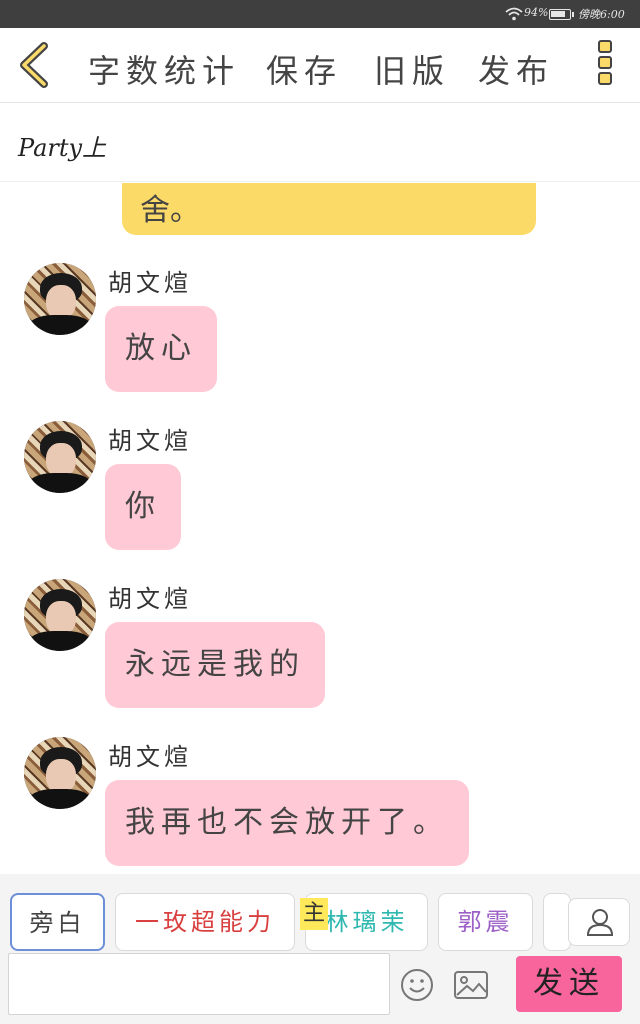  What do you see at coordinates (320, 143) in the screenshot?
I see `story-title-bar: Party上` at bounding box center [320, 143].